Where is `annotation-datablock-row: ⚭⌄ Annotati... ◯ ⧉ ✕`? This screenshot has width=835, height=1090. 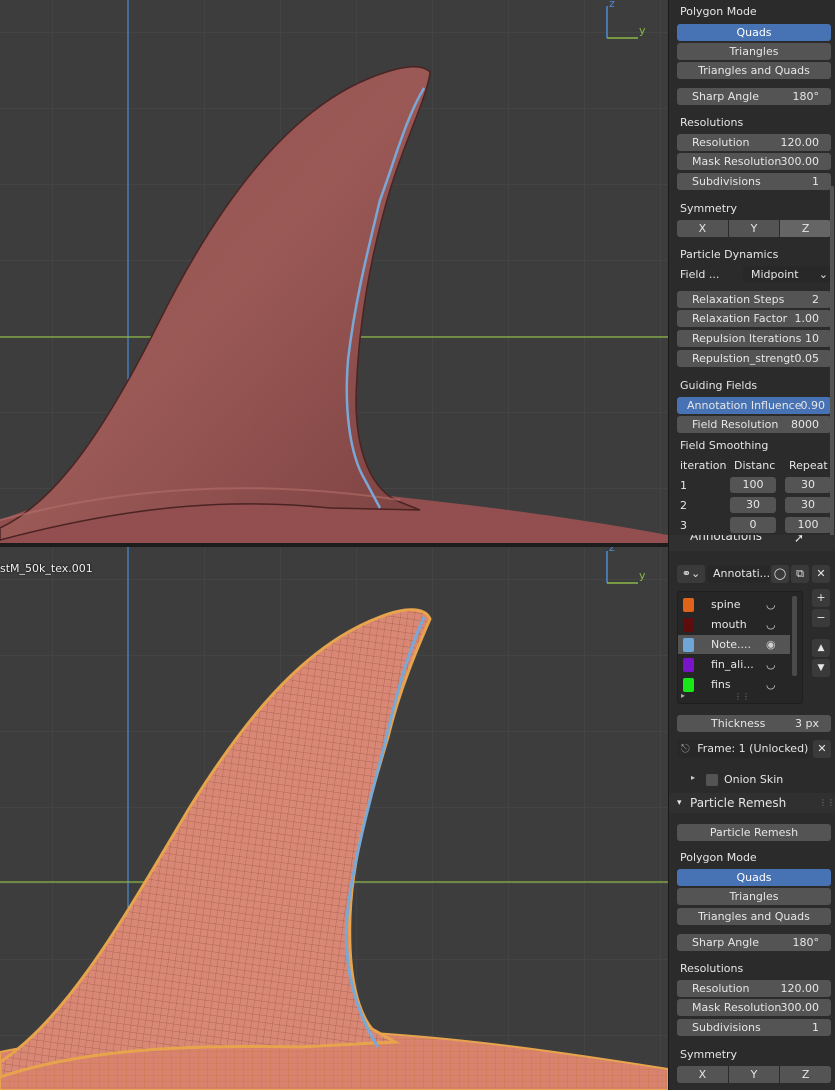
annotation-datablock-row: ⚭⌄ Annotati... ◯ ⧉ ✕ is located at coordinates (754, 574).